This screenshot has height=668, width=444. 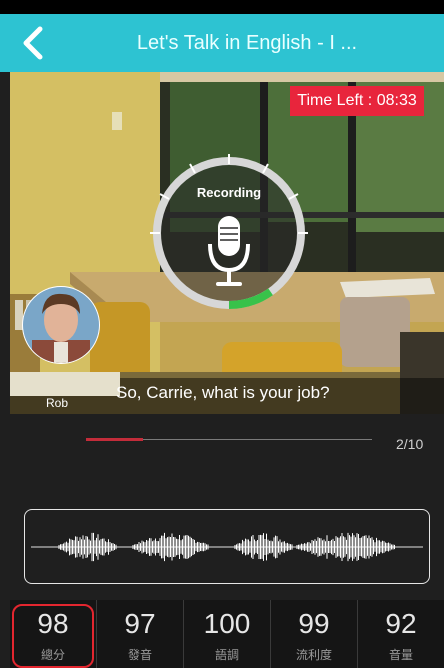 What do you see at coordinates (226, 655) in the screenshot?
I see `score-label: 語調` at bounding box center [226, 655].